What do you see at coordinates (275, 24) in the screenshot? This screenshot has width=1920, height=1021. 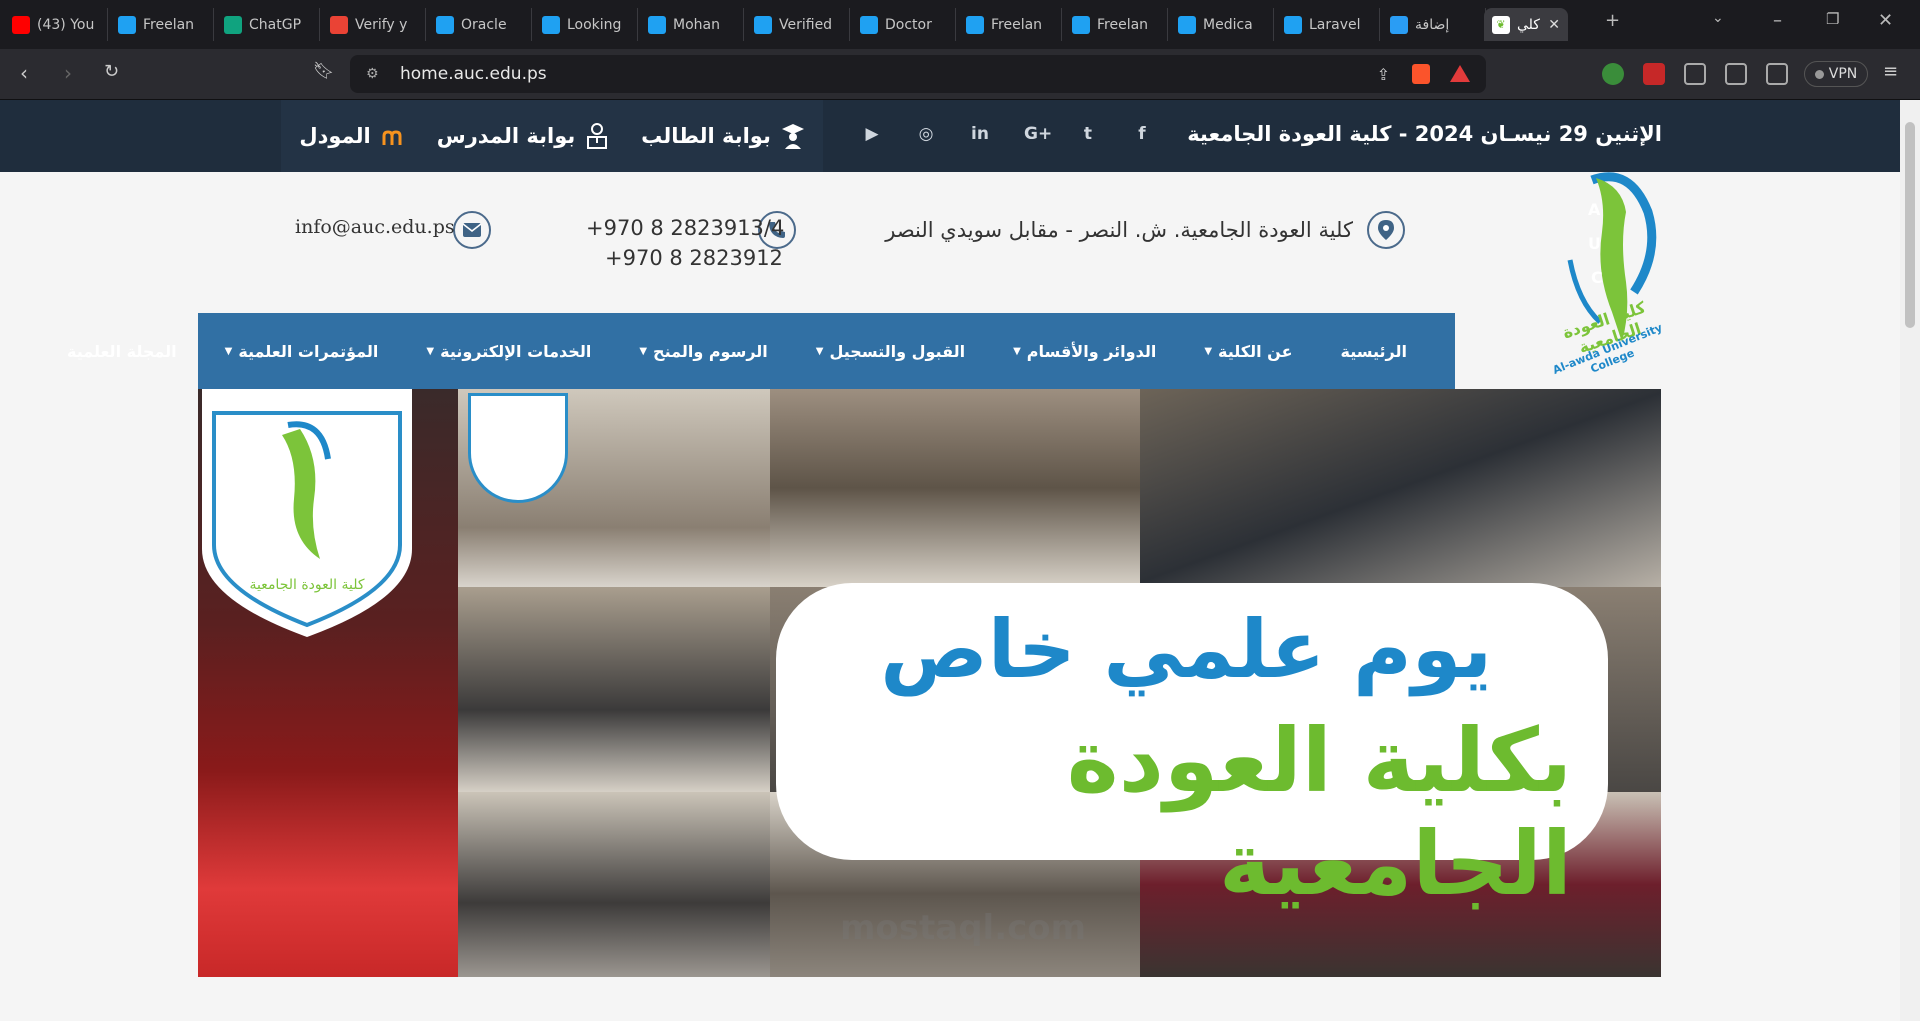 I see `tab-title: ChatGP` at bounding box center [275, 24].